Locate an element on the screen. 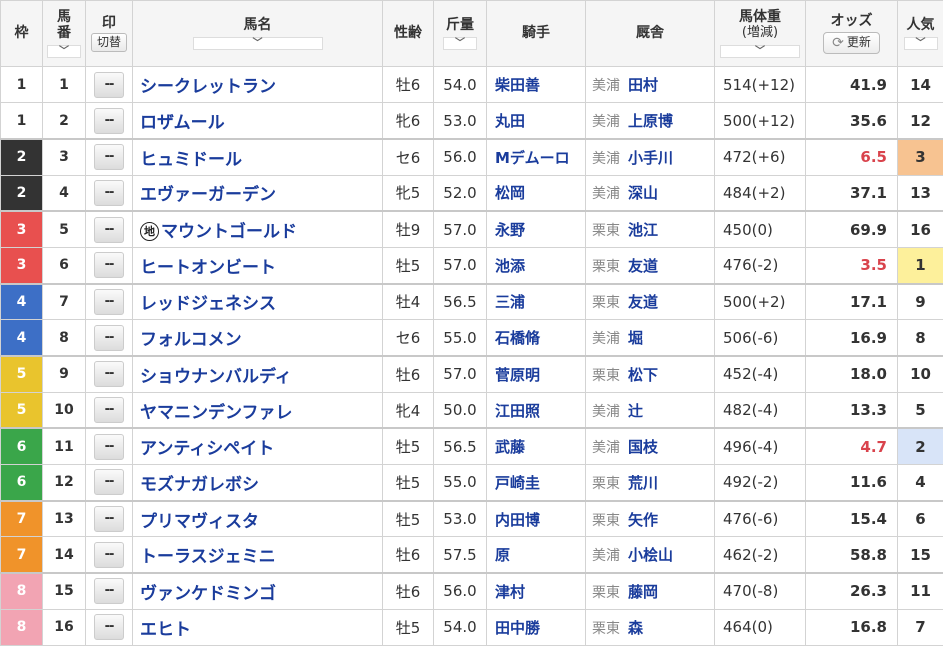 This screenshot has height=646, width=943. jockey-link: 丸田 is located at coordinates (536, 121).